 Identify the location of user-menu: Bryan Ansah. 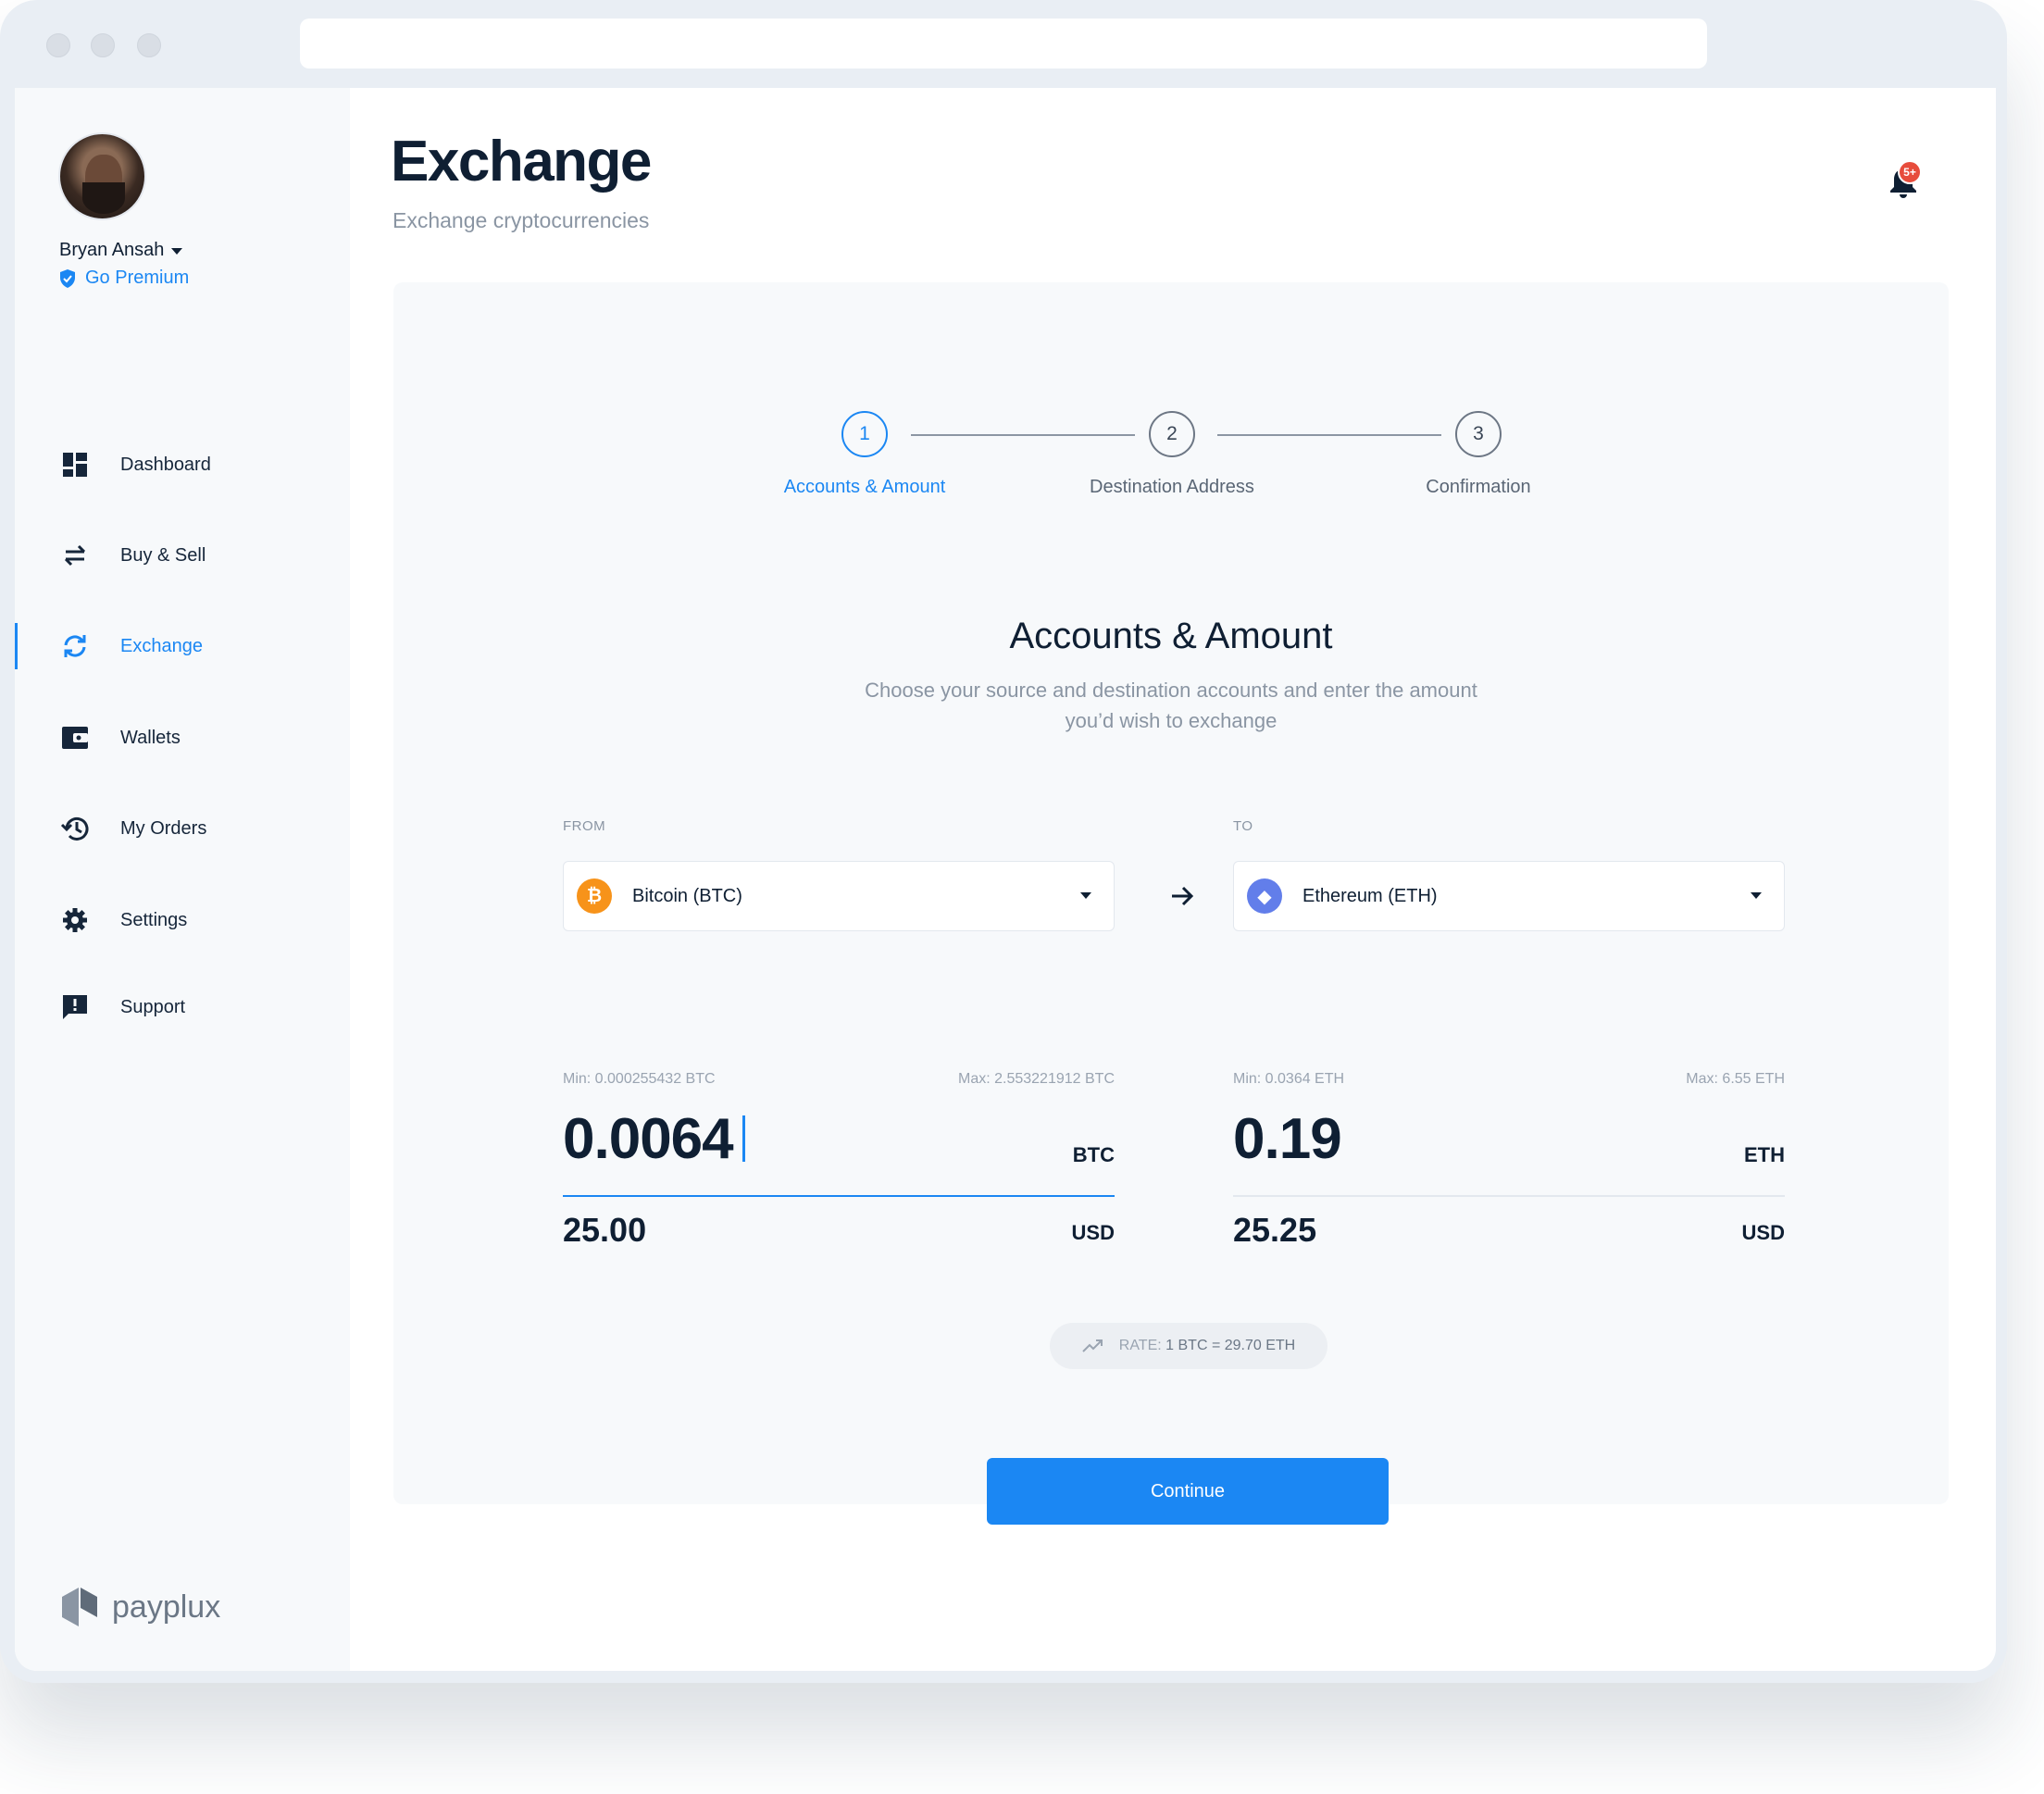
(121, 251).